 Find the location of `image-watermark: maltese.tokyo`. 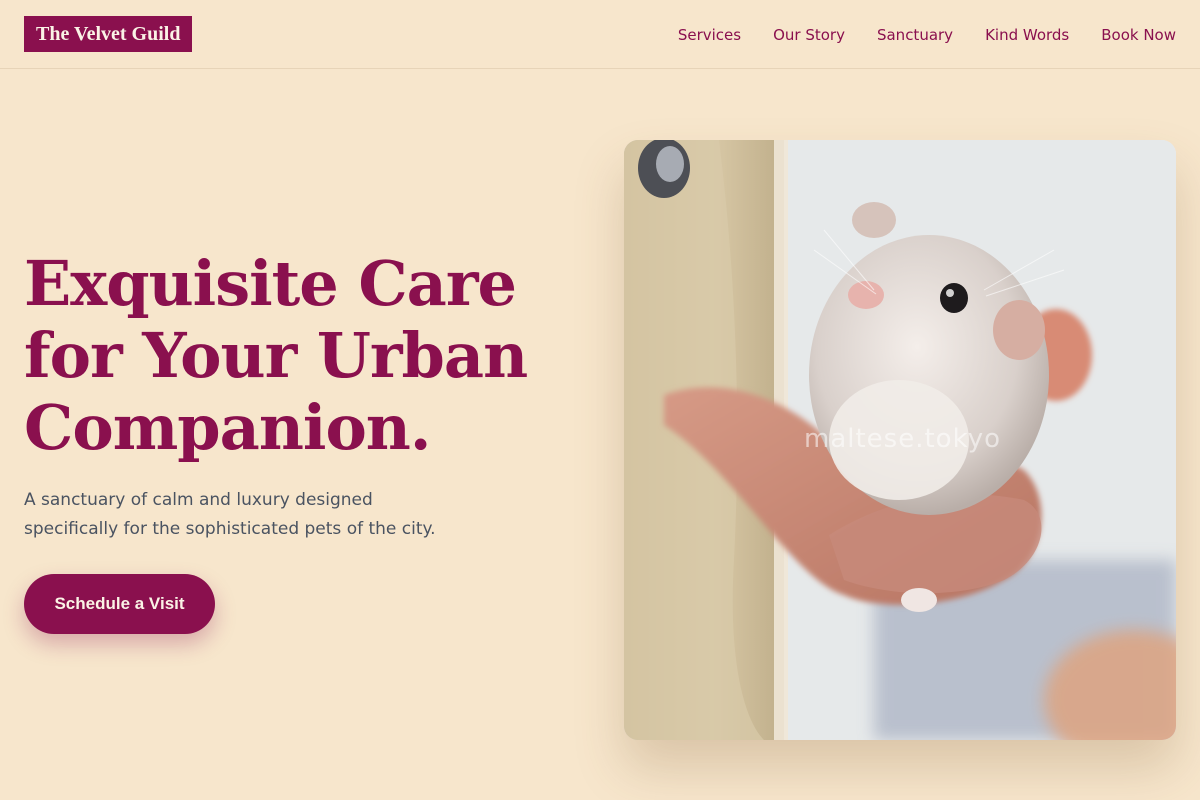

image-watermark: maltese.tokyo is located at coordinates (903, 439).